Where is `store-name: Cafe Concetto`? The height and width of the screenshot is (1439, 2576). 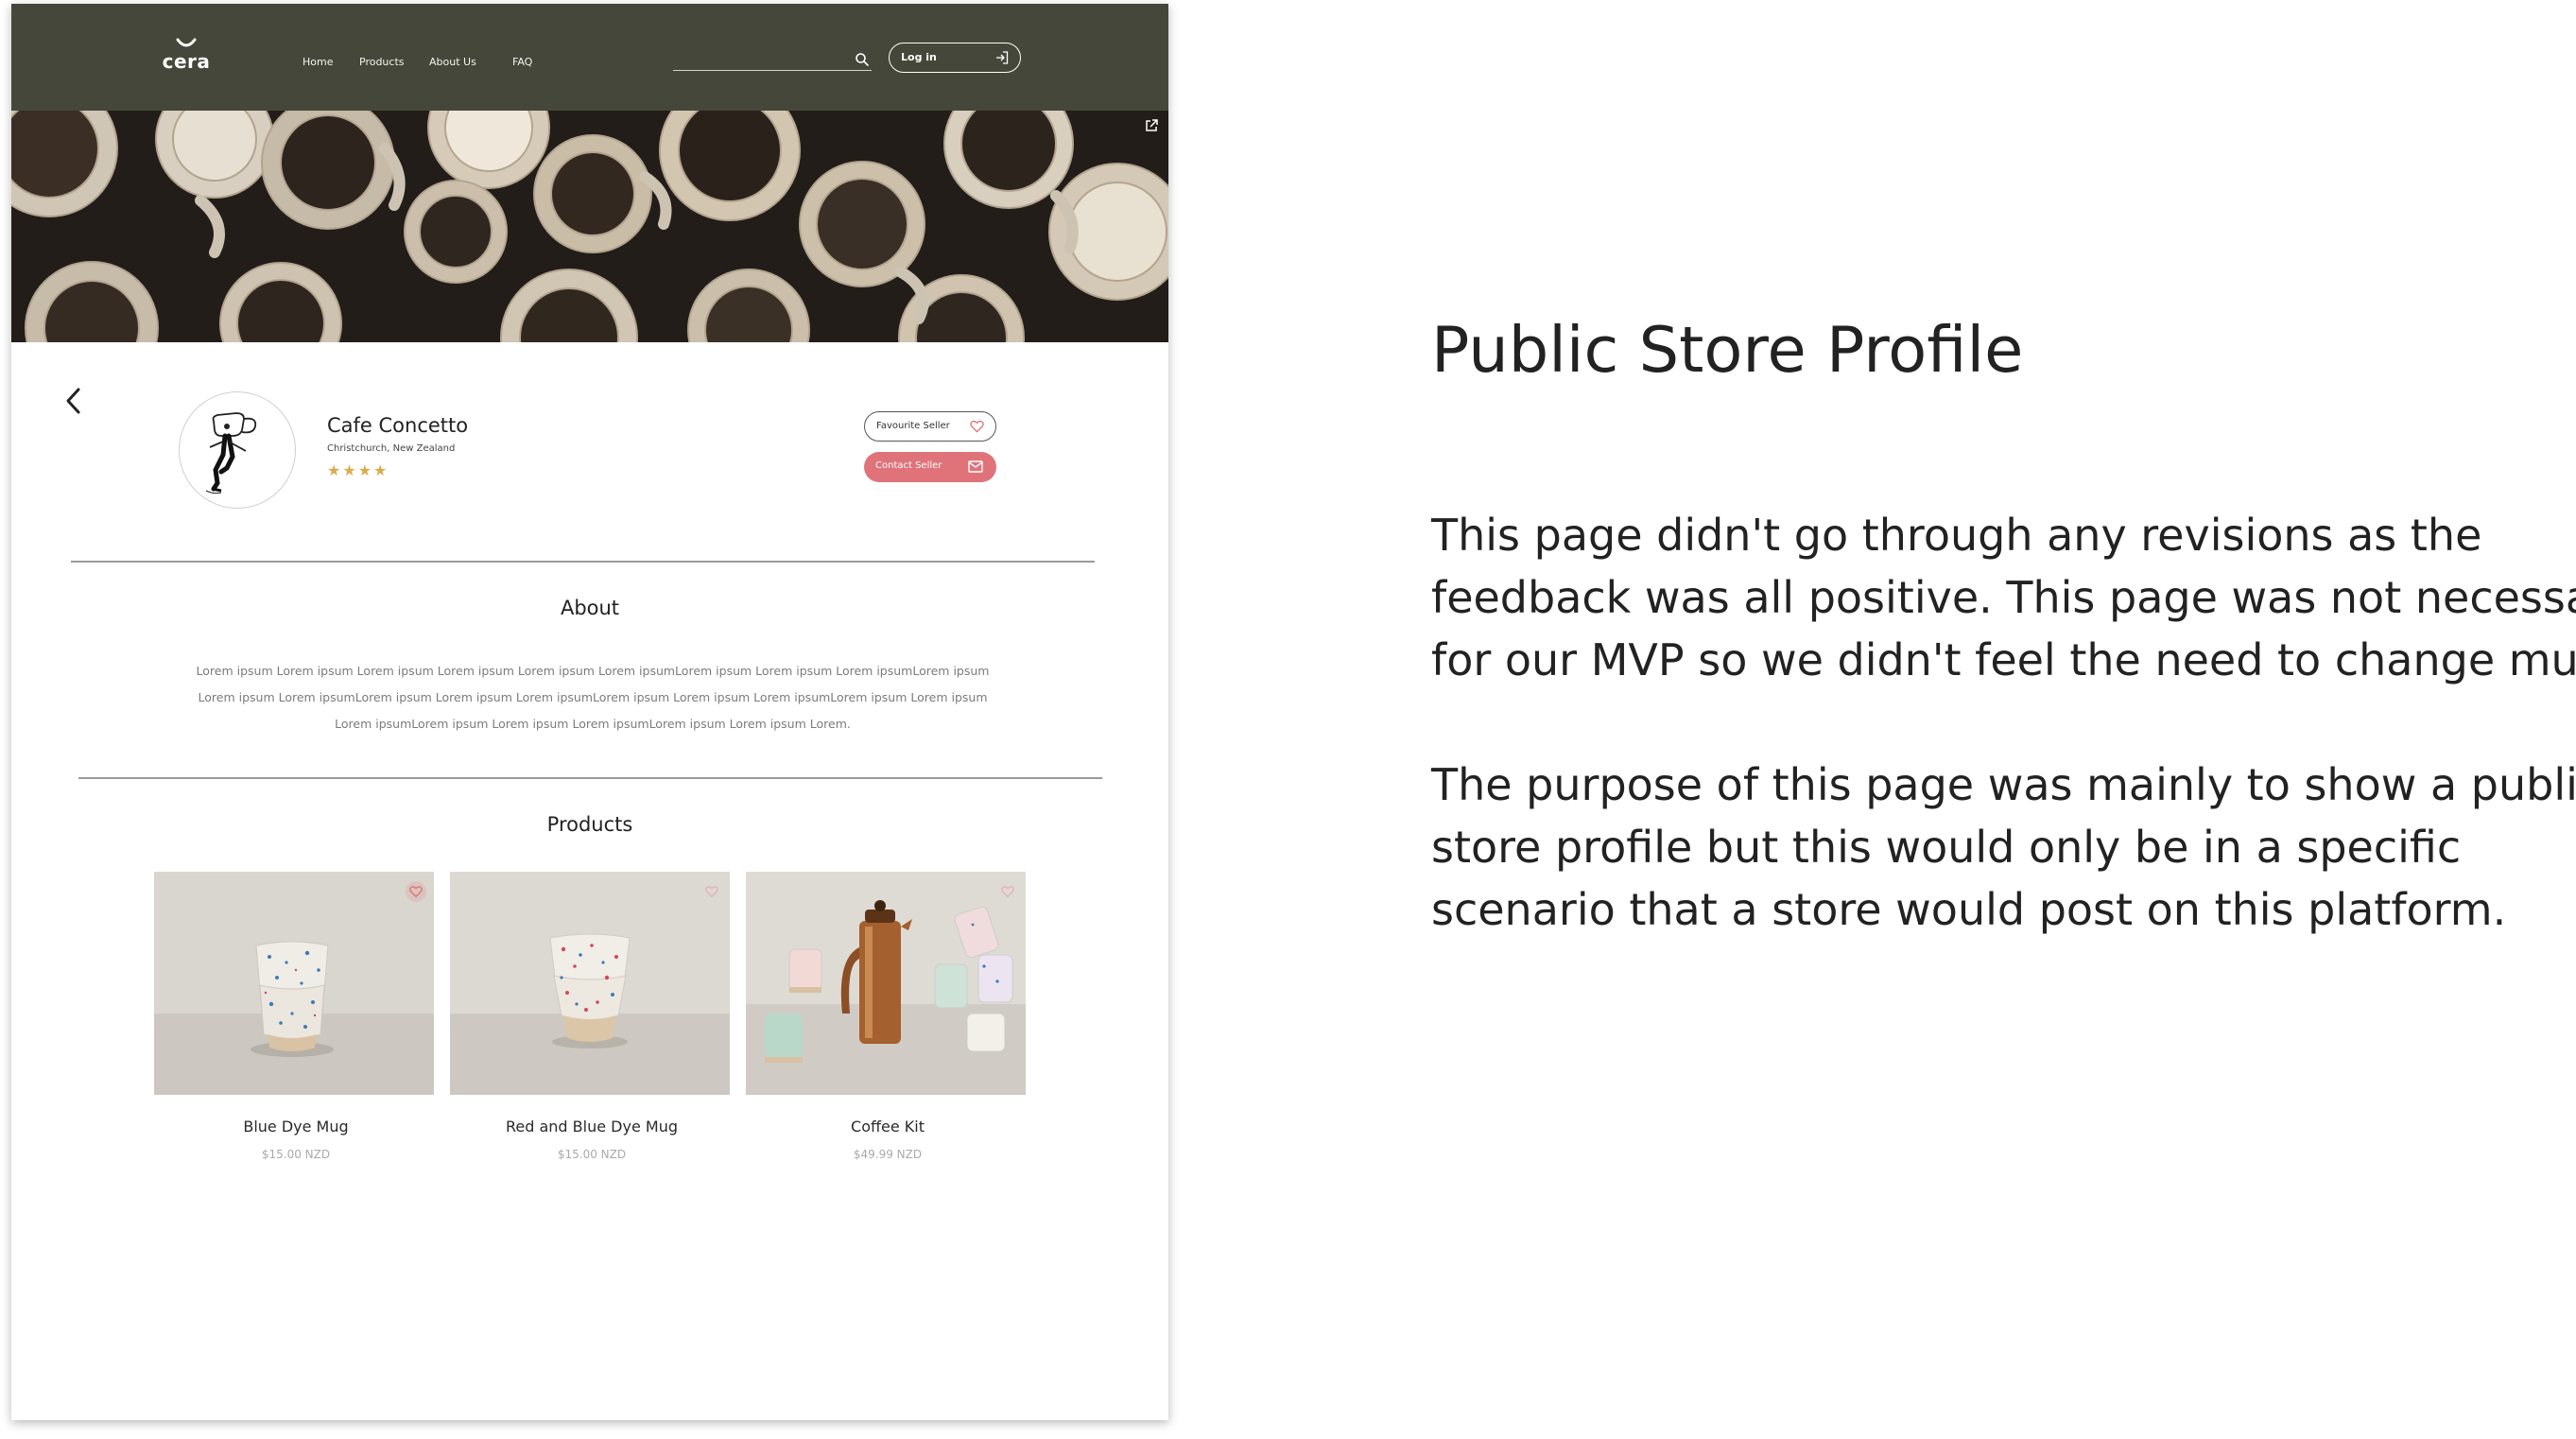
store-name: Cafe Concetto is located at coordinates (398, 425).